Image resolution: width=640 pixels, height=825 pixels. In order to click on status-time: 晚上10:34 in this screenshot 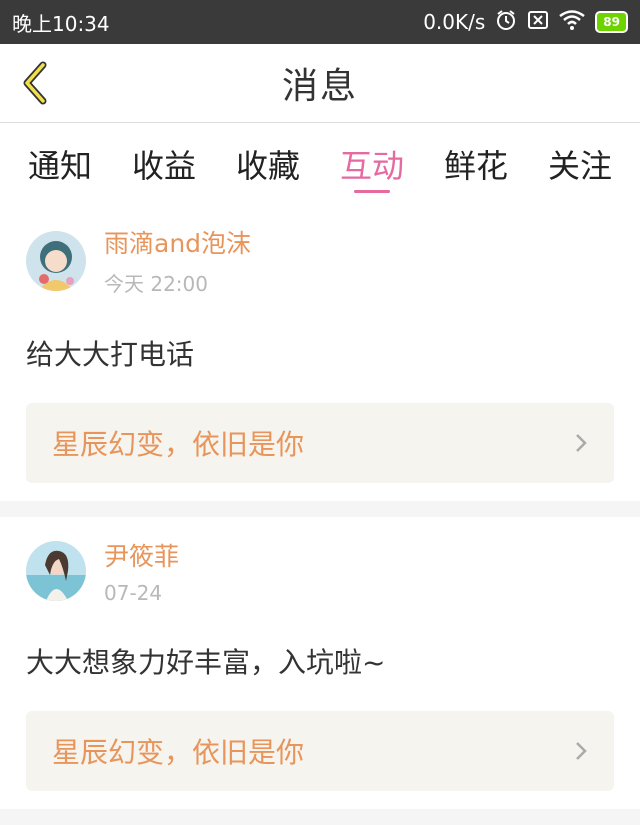, I will do `click(61, 23)`.